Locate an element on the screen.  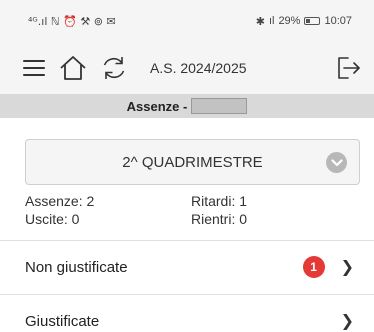
page-title-text: Assenze - is located at coordinates (157, 106).